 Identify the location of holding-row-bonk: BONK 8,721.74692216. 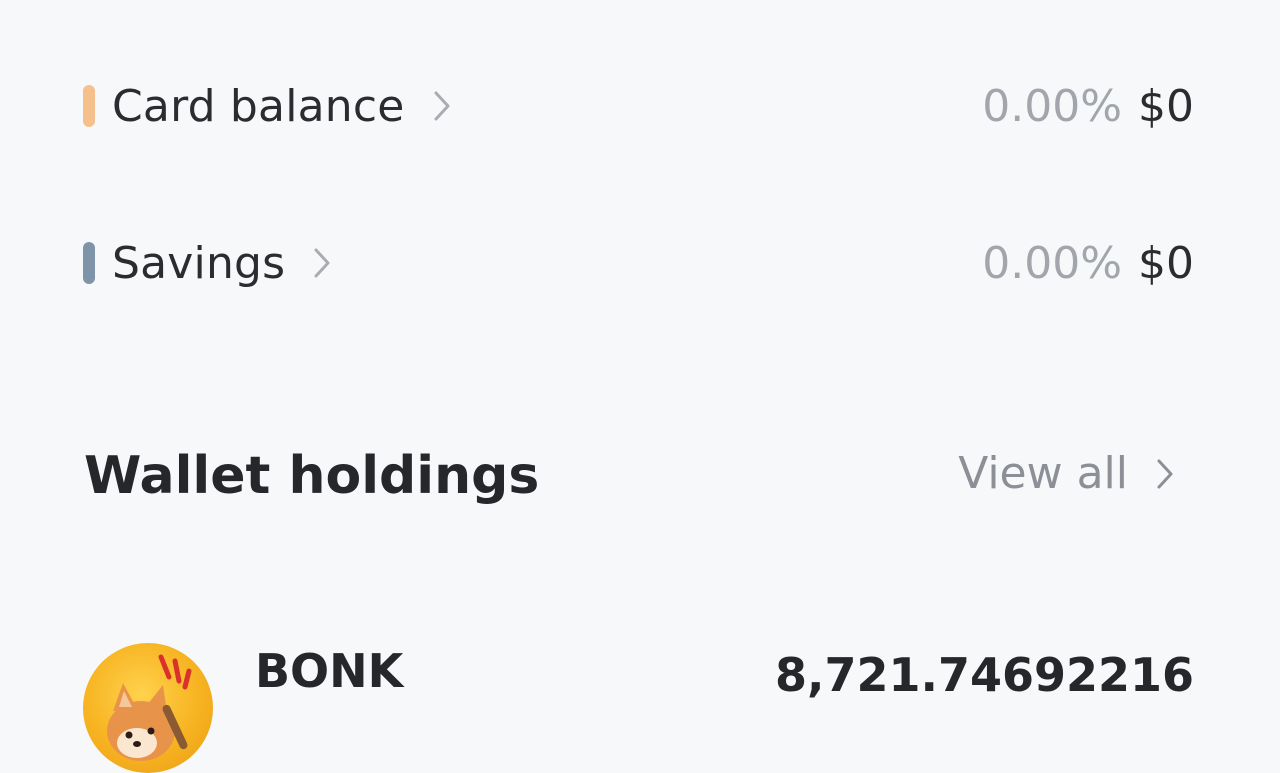
(638, 706).